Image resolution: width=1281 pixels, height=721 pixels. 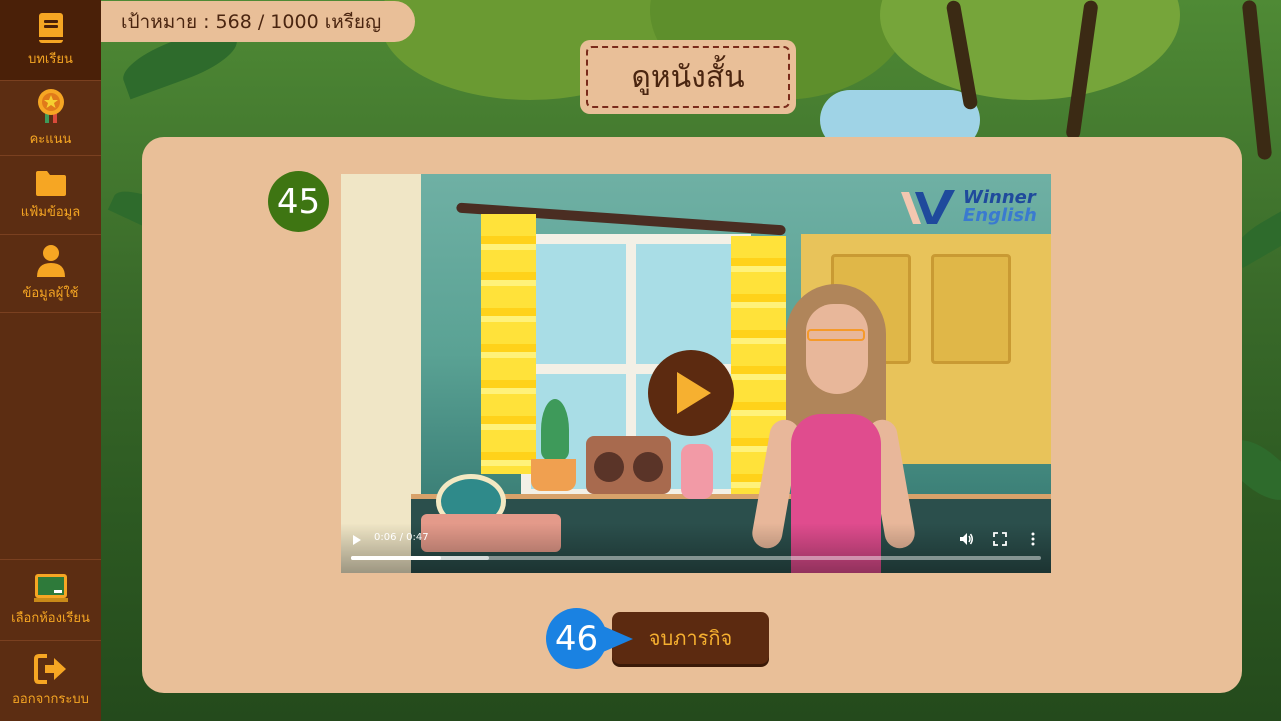 I want to click on more-options-icon, so click(x=1033, y=539).